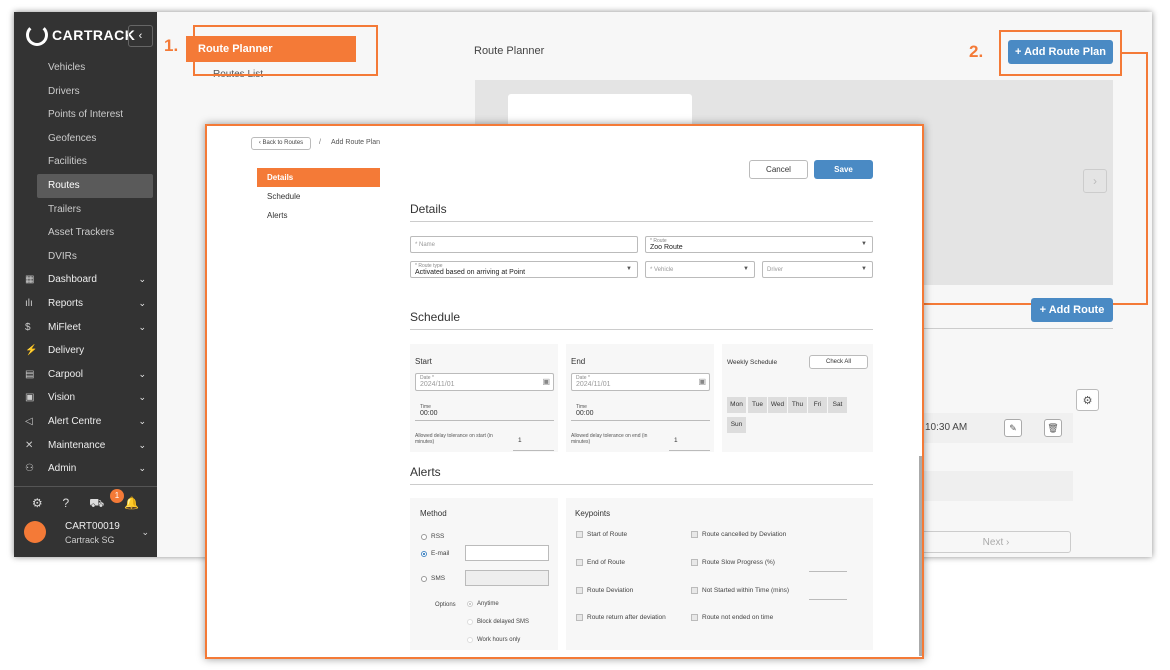  I want to click on day-toggle-sat: Sat, so click(837, 405).